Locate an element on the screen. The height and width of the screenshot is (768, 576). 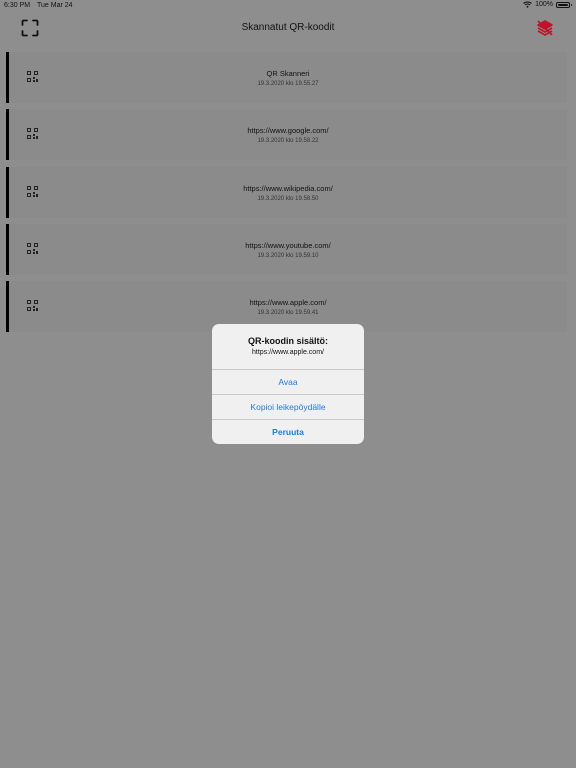
alert-title: QR-koodin sisältö: is located at coordinates (287, 341).